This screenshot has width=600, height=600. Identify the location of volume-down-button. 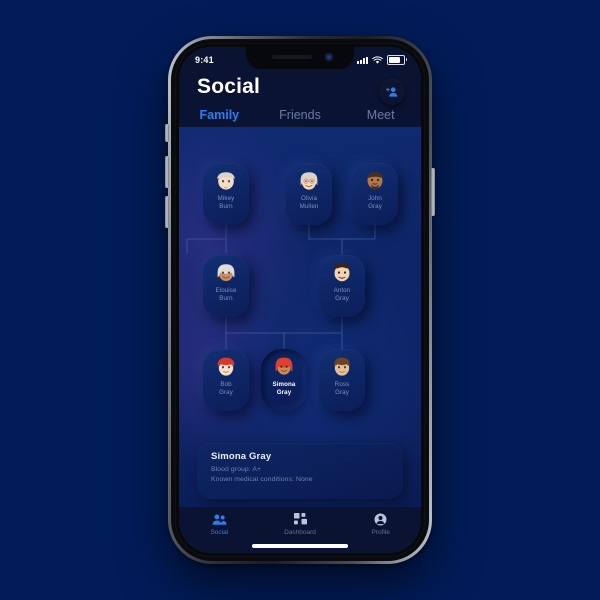
(167, 212).